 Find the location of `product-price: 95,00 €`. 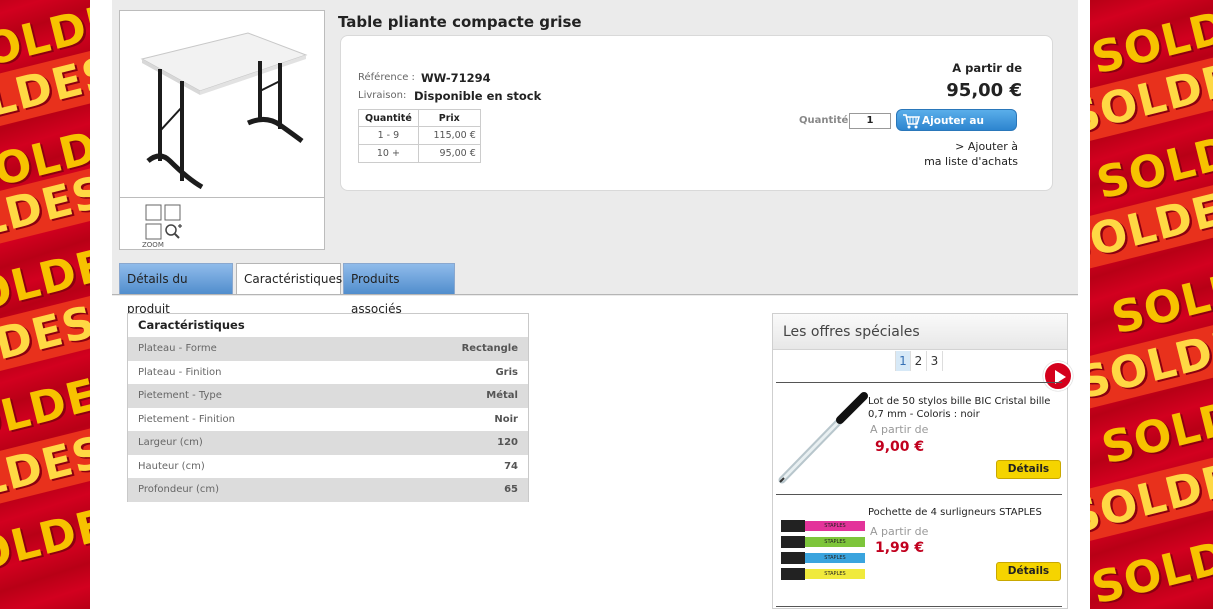

product-price: 95,00 € is located at coordinates (984, 90).